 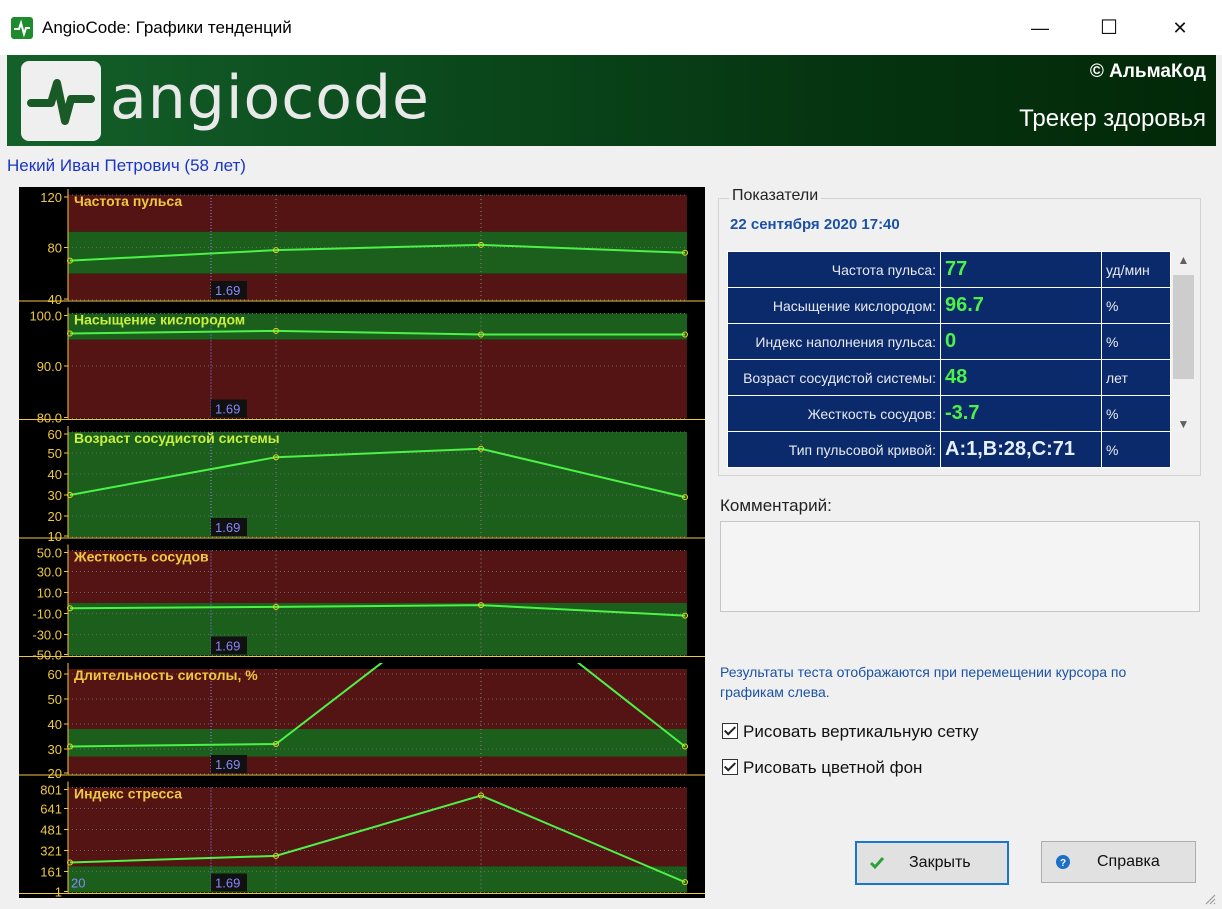 What do you see at coordinates (270, 98) in the screenshot?
I see `logo-wordmark: angiocode` at bounding box center [270, 98].